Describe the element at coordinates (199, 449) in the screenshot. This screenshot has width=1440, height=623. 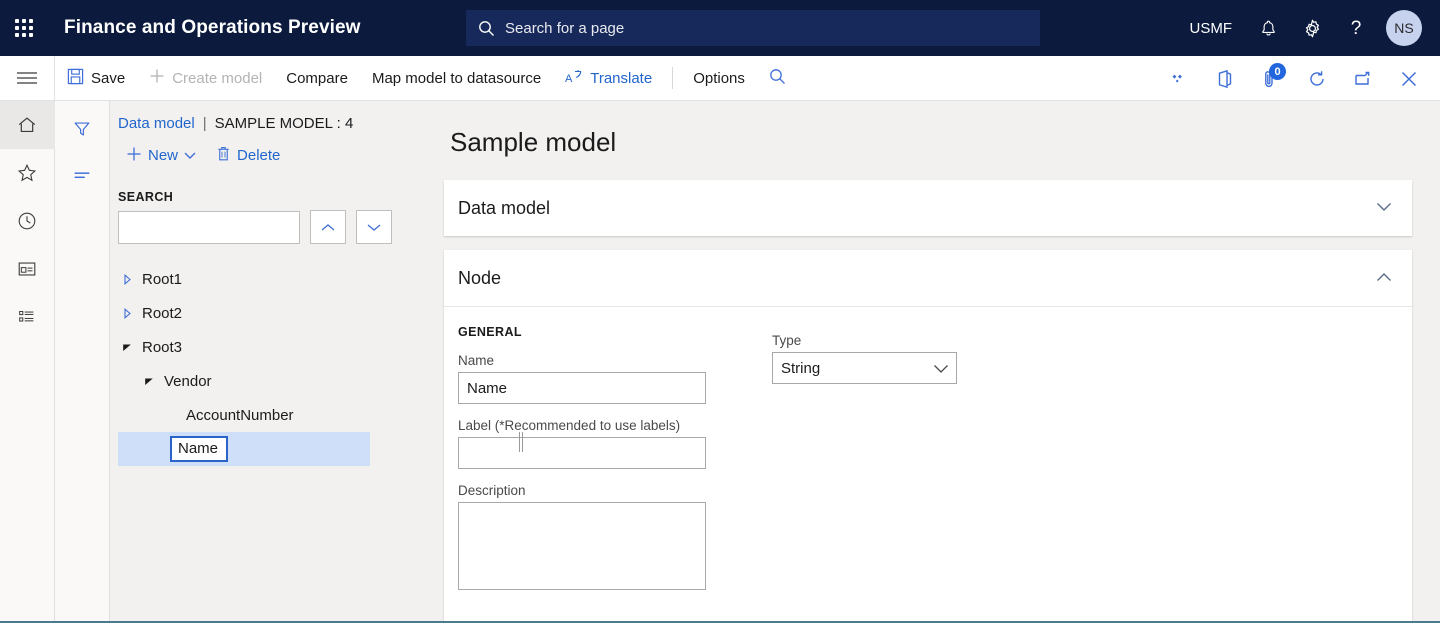
I see `tree-node-rename-input: Name` at that location.